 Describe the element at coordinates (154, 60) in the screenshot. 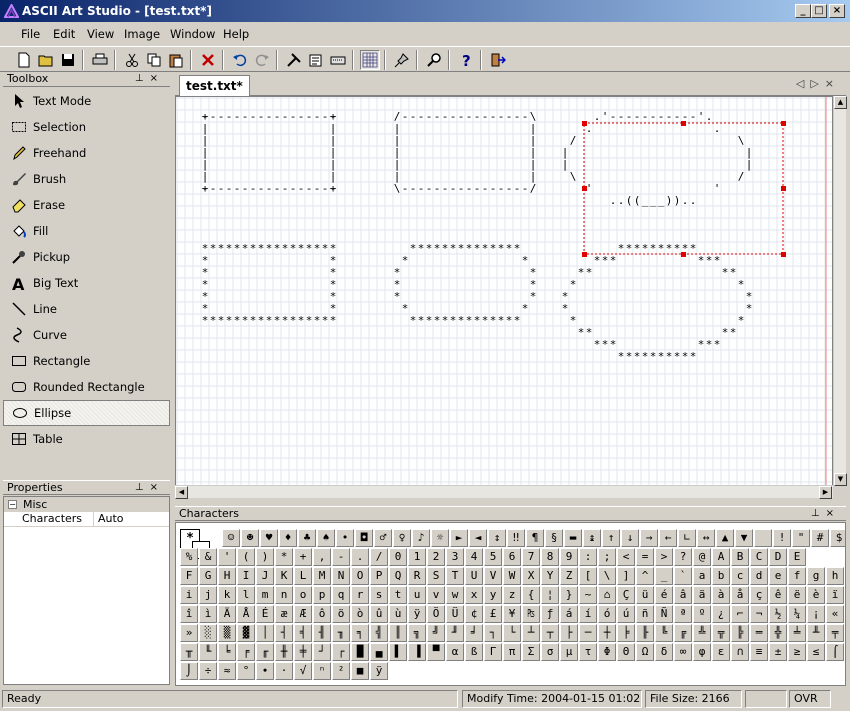

I see `copy-icon` at that location.